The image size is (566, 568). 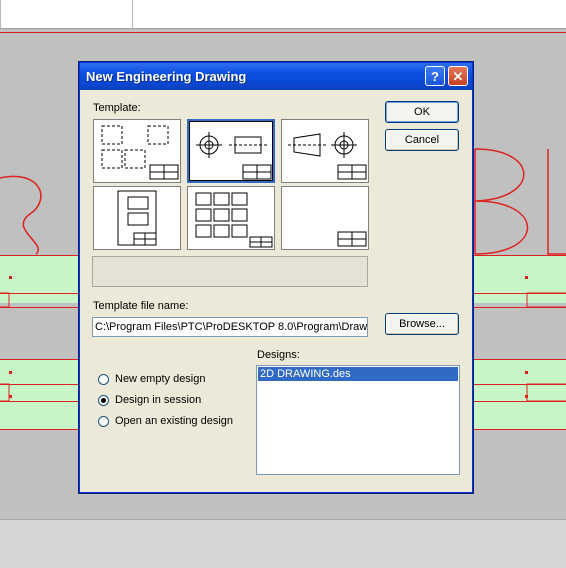 I want to click on question-icon: ?, so click(x=435, y=76).